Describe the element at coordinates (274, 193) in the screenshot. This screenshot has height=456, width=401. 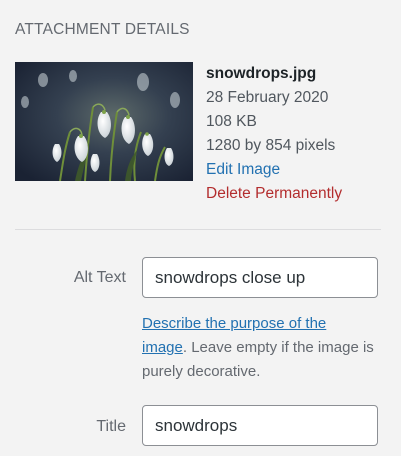
I see `delete-permanently-link: Delete Permanently` at that location.